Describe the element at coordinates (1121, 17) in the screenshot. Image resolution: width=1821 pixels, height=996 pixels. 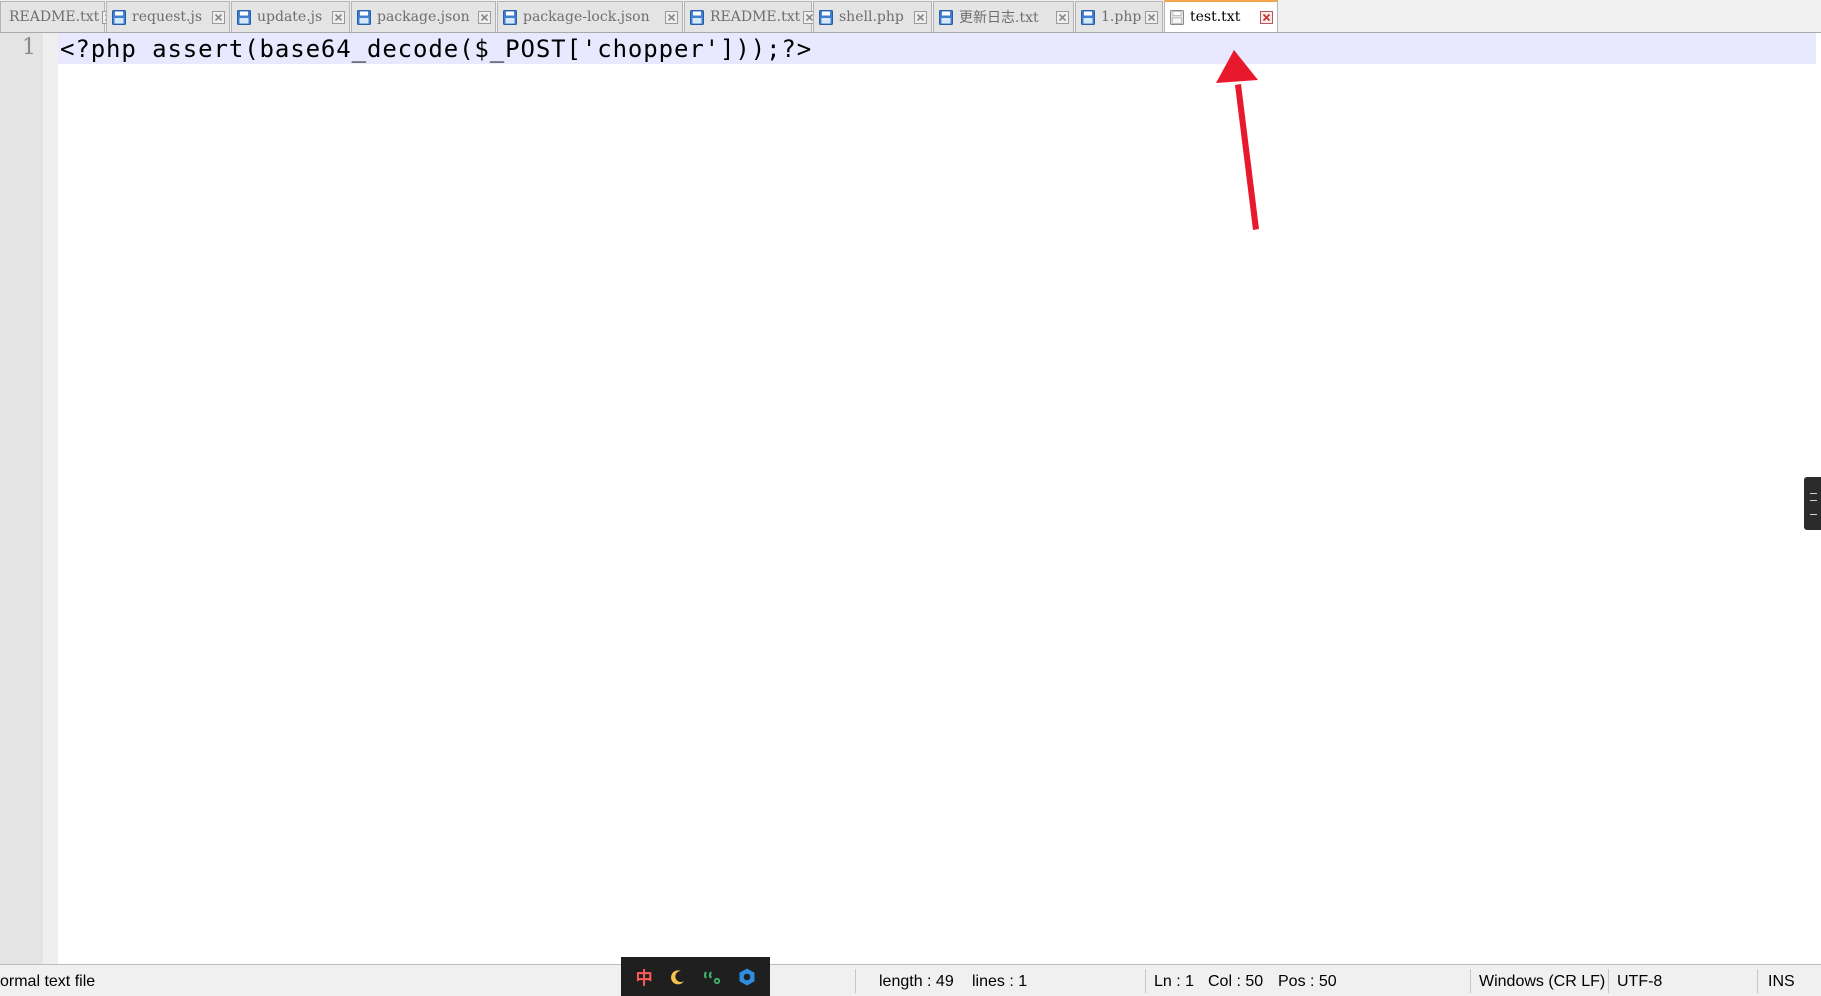
I see `tab-label: 1.php` at that location.